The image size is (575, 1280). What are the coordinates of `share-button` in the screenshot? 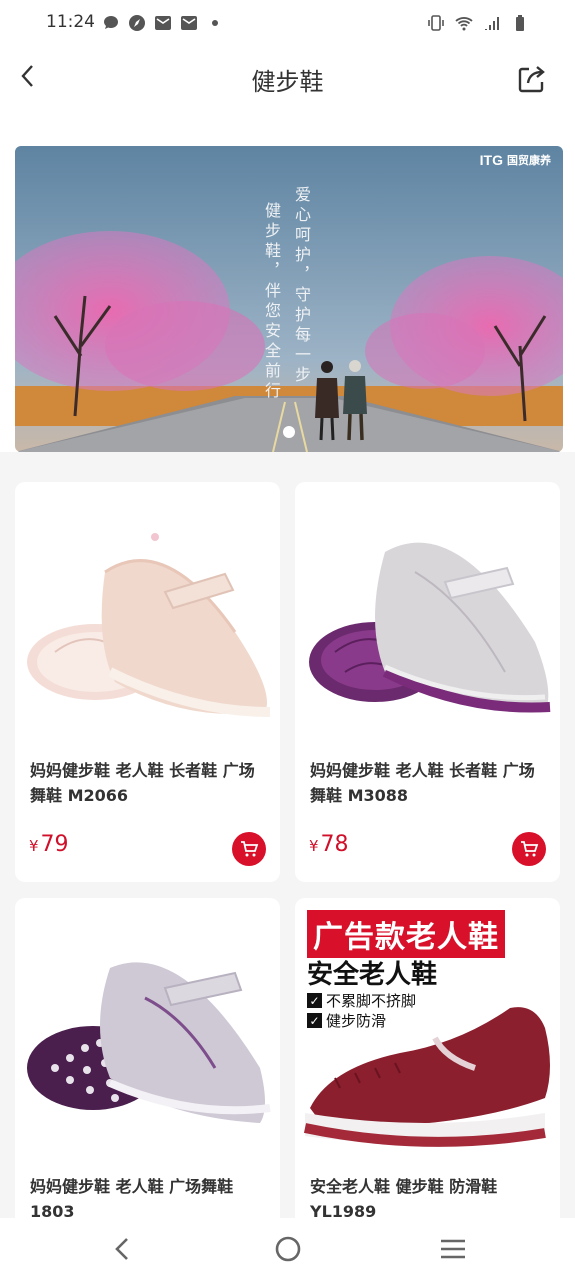 It's located at (532, 79).